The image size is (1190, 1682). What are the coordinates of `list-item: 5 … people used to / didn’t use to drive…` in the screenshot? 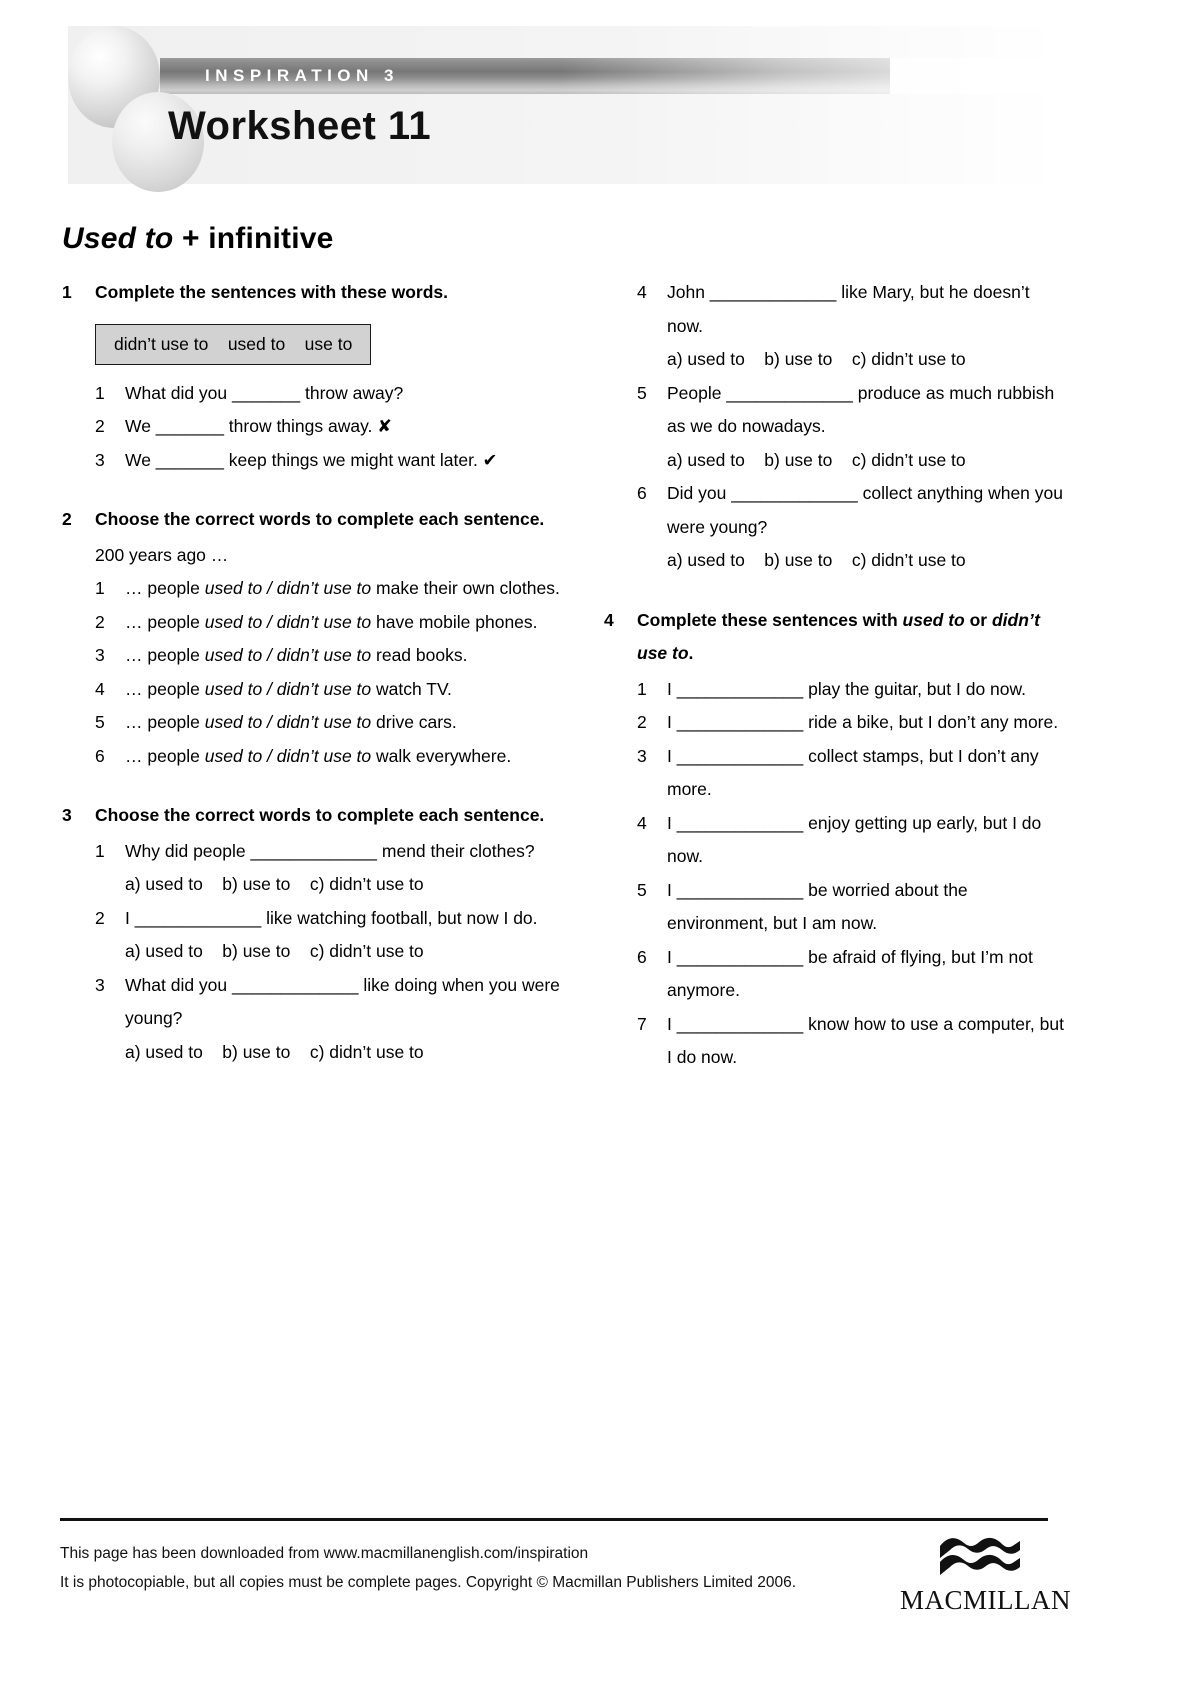 It's located at (328, 723).